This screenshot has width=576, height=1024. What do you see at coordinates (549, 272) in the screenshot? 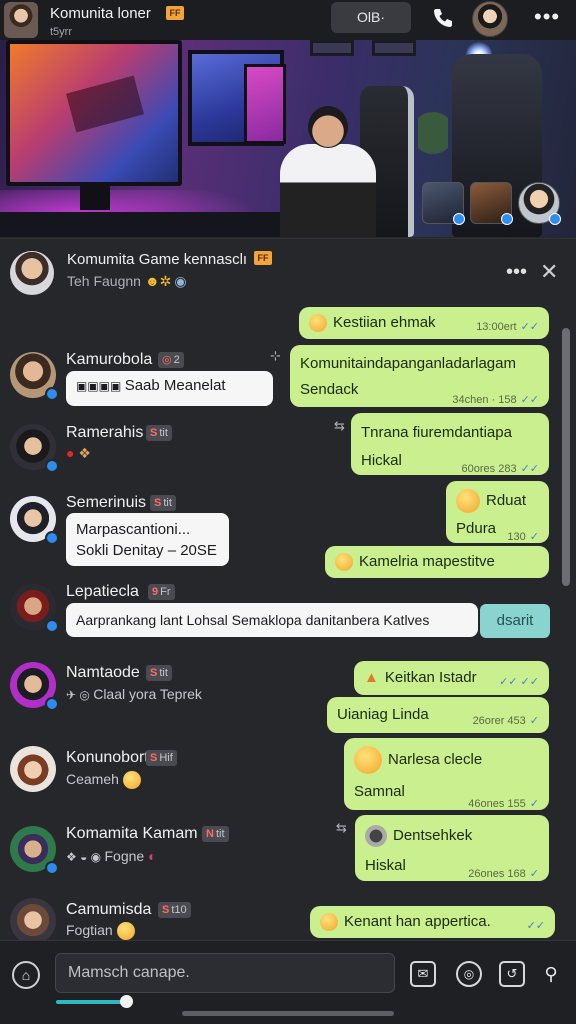
I see `close-icon: ✕` at bounding box center [549, 272].